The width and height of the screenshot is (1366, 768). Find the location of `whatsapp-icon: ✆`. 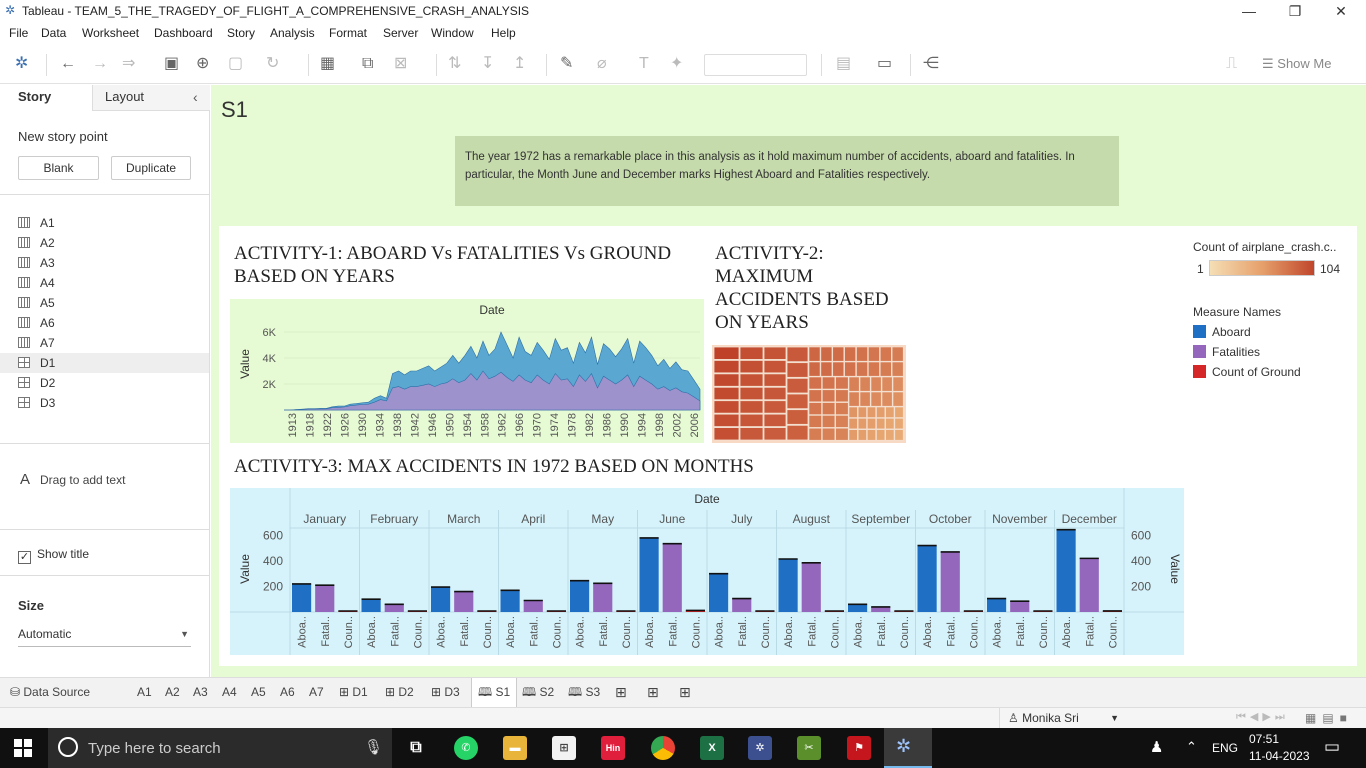

whatsapp-icon: ✆ is located at coordinates (466, 748).